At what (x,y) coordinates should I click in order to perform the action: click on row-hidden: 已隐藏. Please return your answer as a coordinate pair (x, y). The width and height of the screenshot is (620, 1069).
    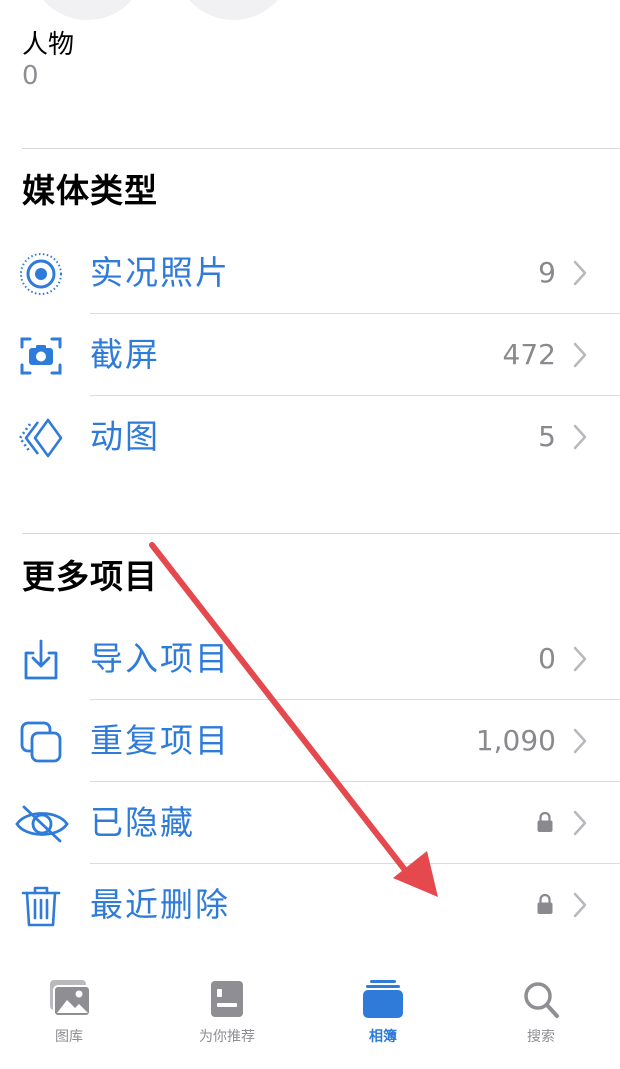
    Looking at the image, I should click on (310, 823).